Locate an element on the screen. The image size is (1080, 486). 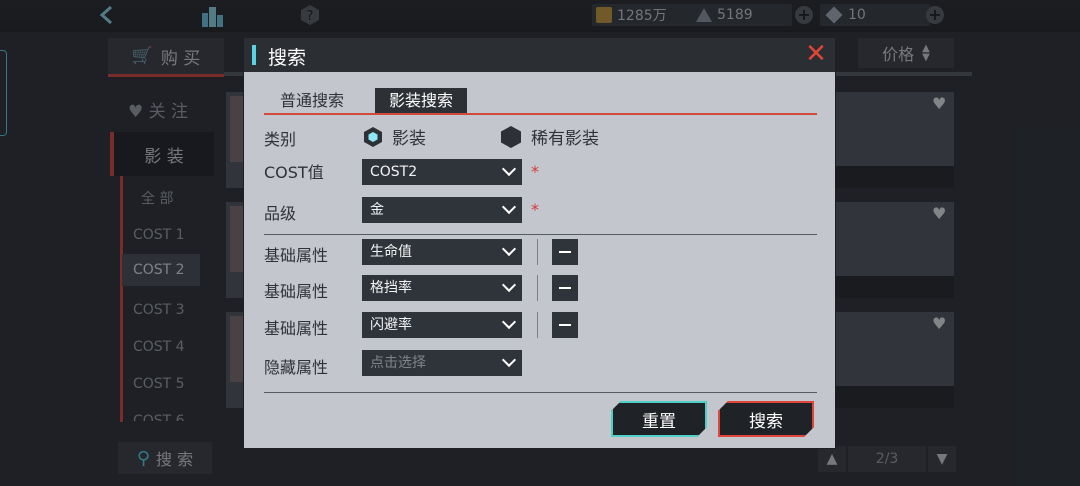
search-button: 搜索 is located at coordinates (766, 419).